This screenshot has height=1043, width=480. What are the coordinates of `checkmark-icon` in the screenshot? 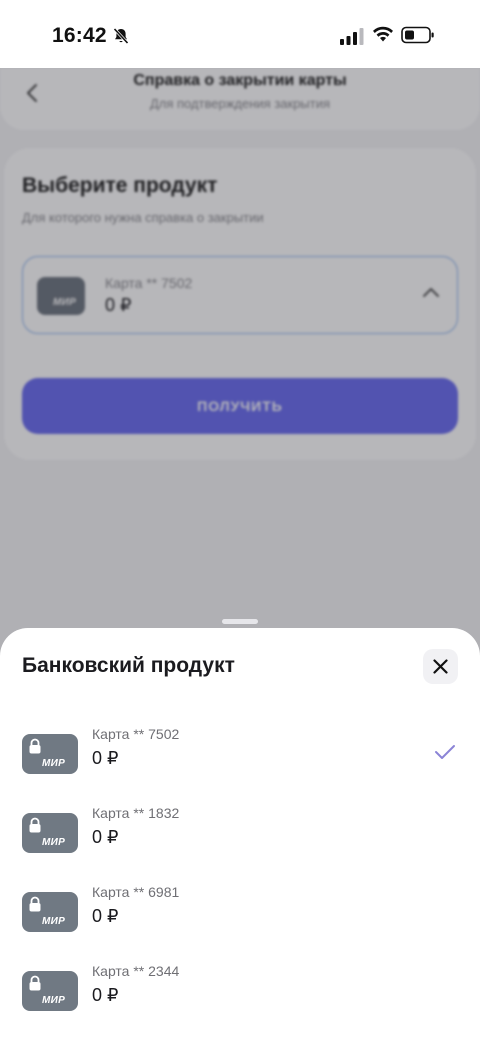 It's located at (445, 752).